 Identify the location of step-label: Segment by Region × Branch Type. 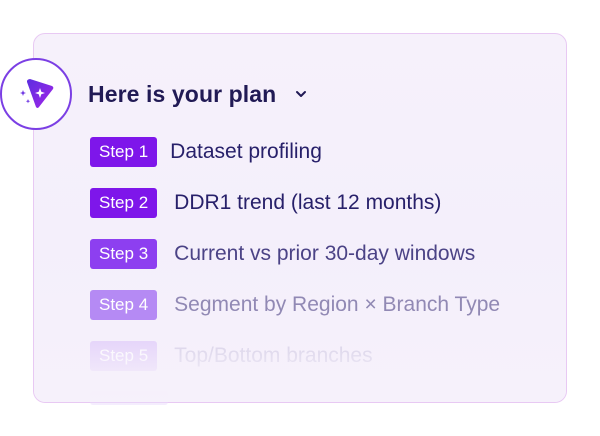
(337, 304).